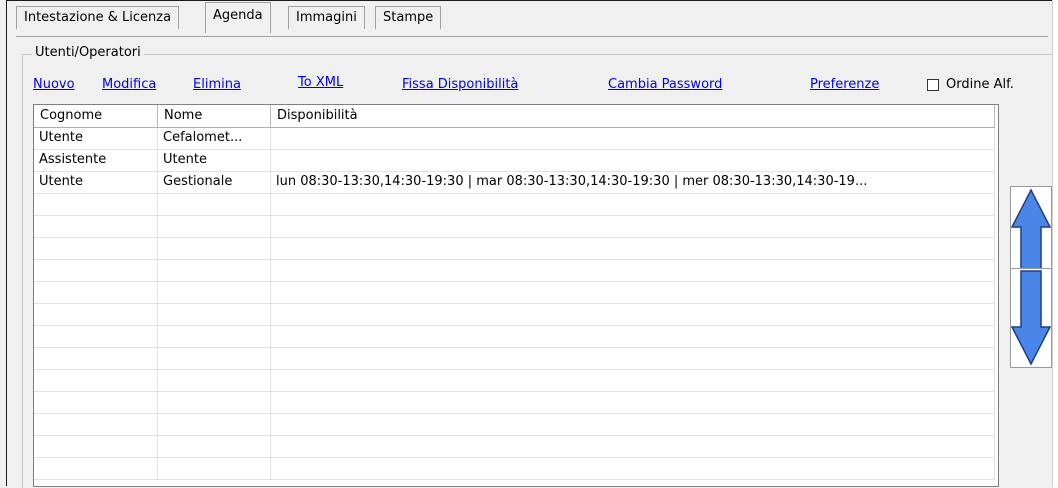 The height and width of the screenshot is (488, 1058). What do you see at coordinates (214, 160) in the screenshot?
I see `cell-nome: Utente` at bounding box center [214, 160].